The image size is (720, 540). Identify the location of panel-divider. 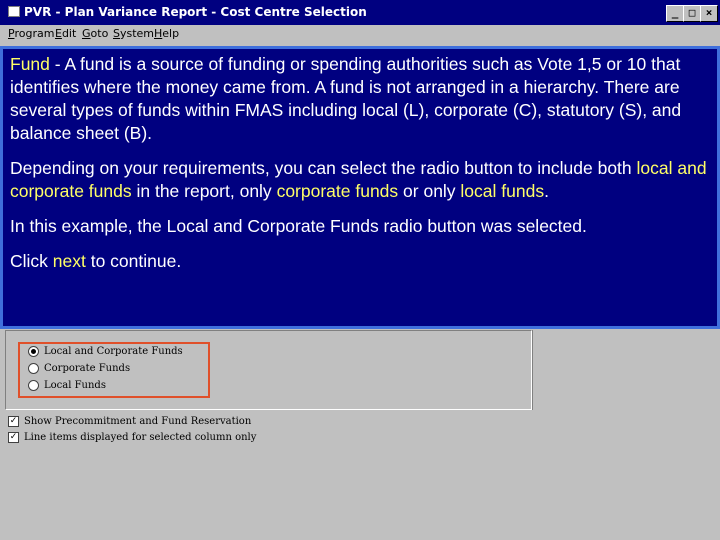
(532, 370).